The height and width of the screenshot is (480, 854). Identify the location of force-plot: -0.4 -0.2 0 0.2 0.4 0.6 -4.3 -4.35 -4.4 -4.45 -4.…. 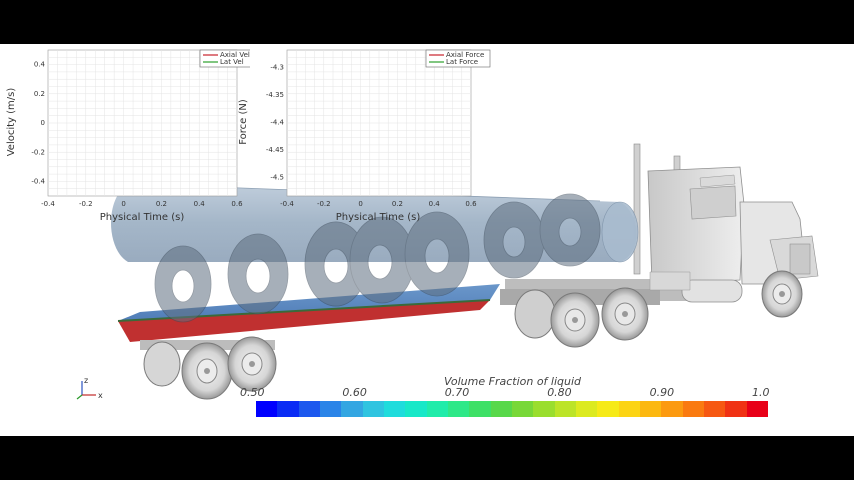
(364, 136).